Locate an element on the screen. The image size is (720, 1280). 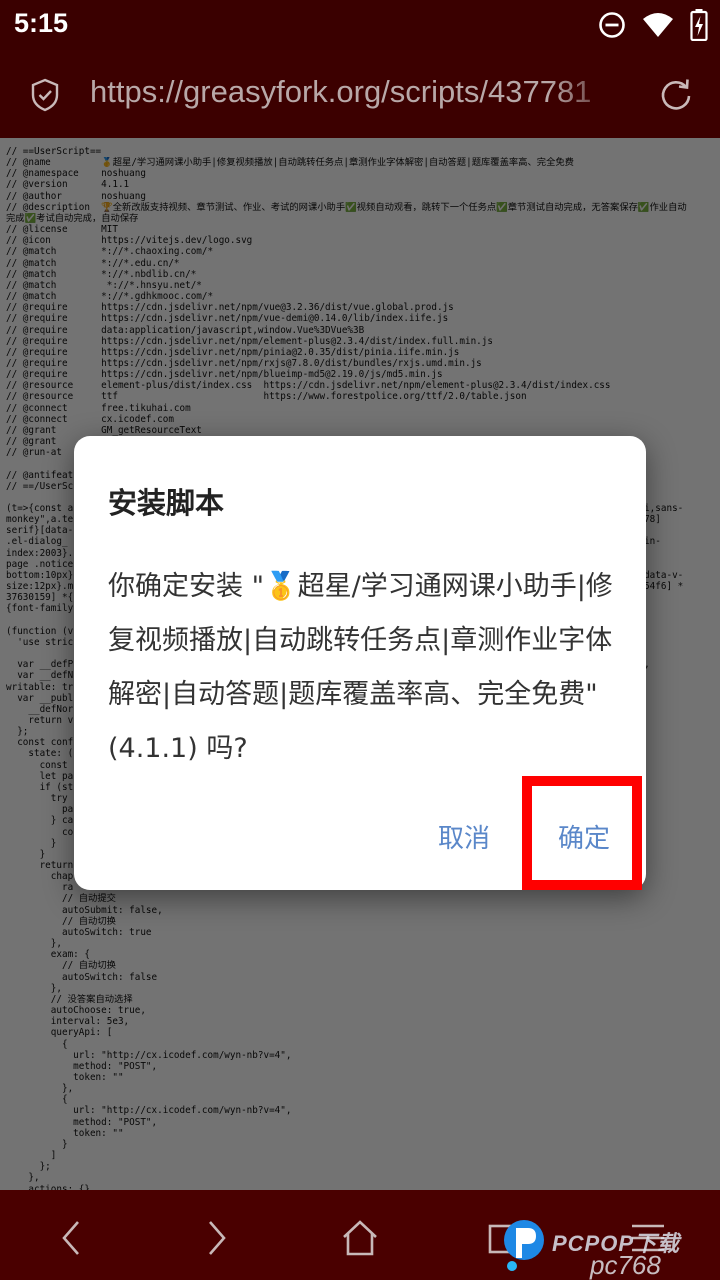
watermark-domain: pc768 is located at coordinates (625, 1265).